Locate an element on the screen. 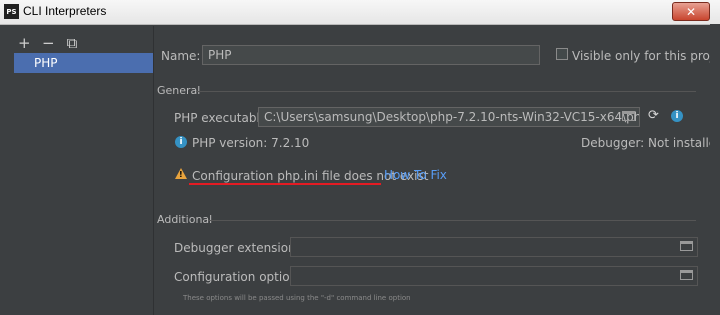  debugger-status: Debugger: Not installed is located at coordinates (650, 143).